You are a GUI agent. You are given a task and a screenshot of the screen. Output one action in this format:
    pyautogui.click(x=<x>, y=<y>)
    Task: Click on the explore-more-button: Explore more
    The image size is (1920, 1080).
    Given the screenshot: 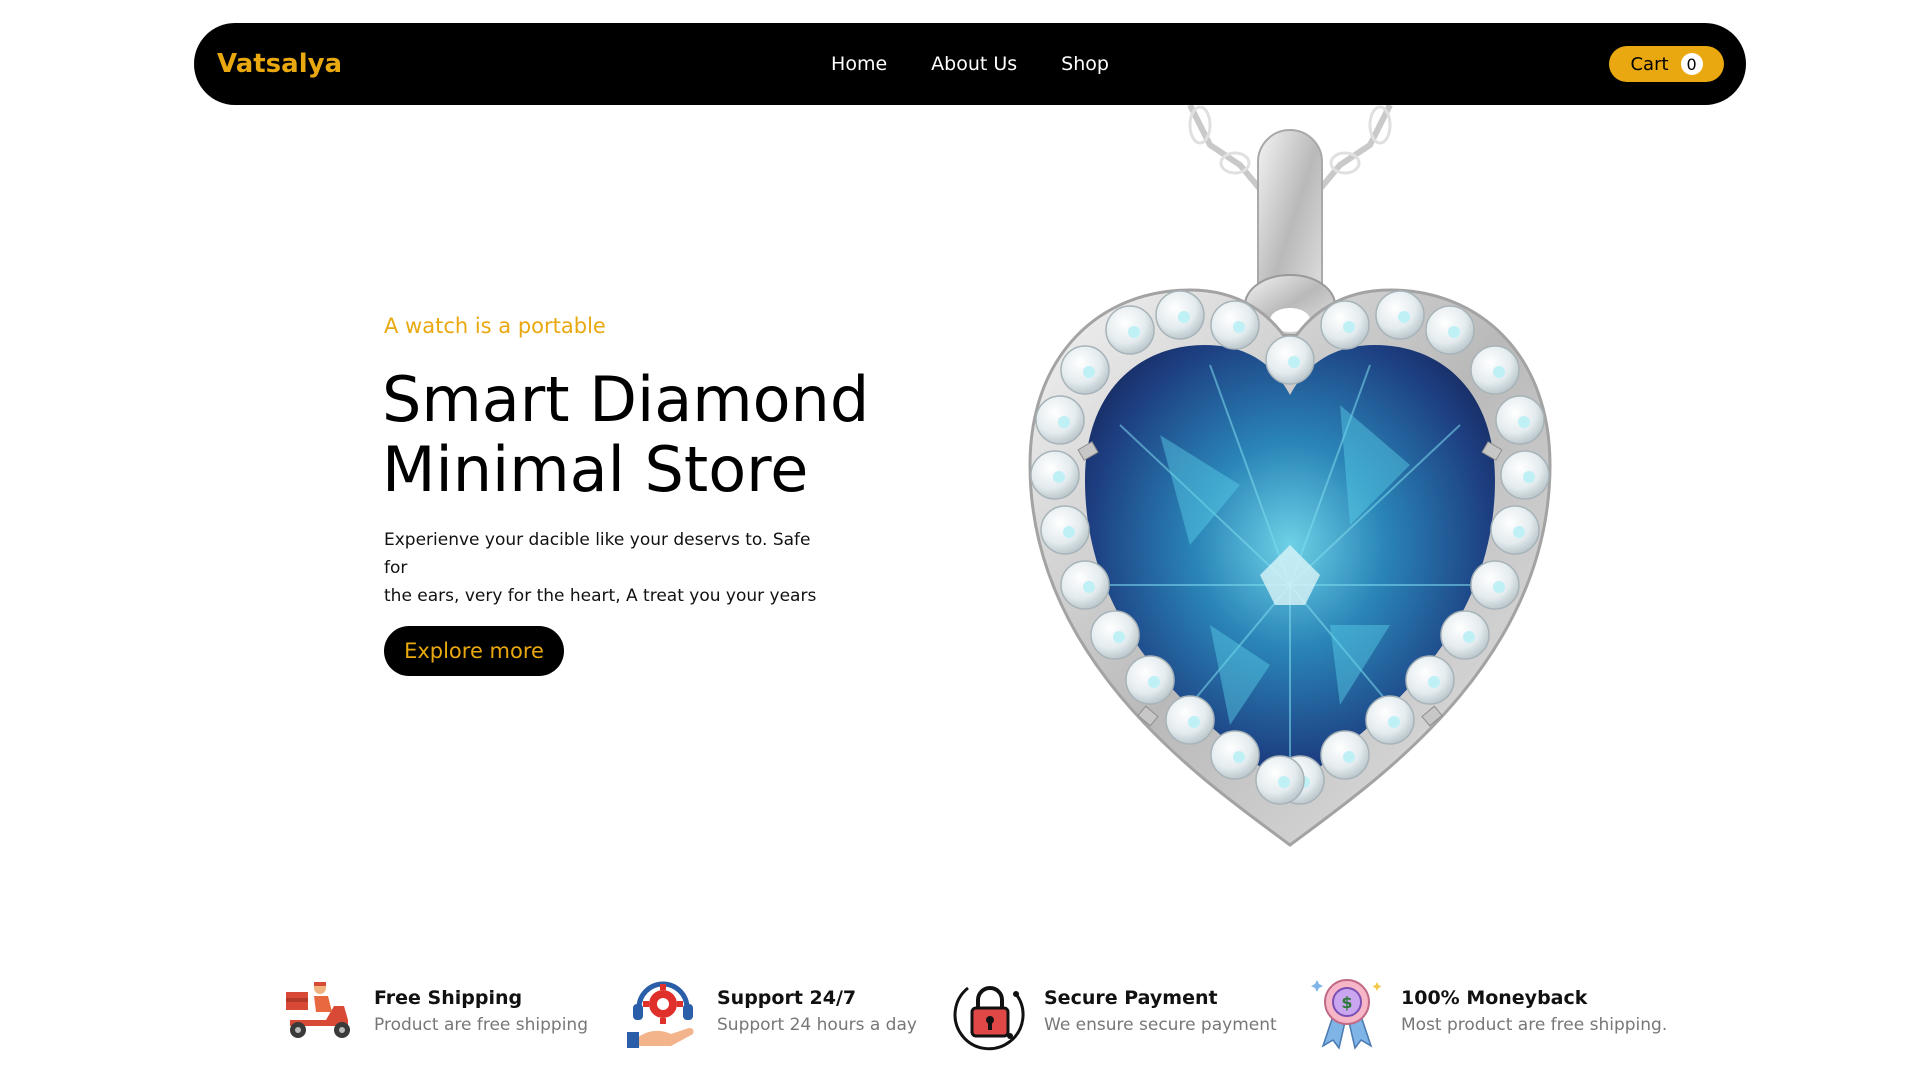 What is the action you would take?
    pyautogui.click(x=474, y=651)
    